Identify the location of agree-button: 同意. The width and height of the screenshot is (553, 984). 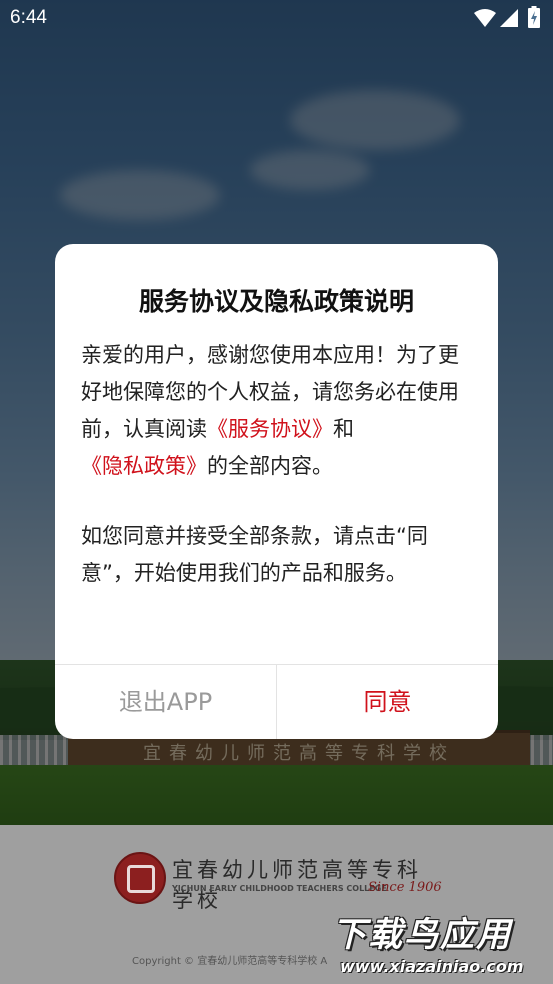
(387, 702).